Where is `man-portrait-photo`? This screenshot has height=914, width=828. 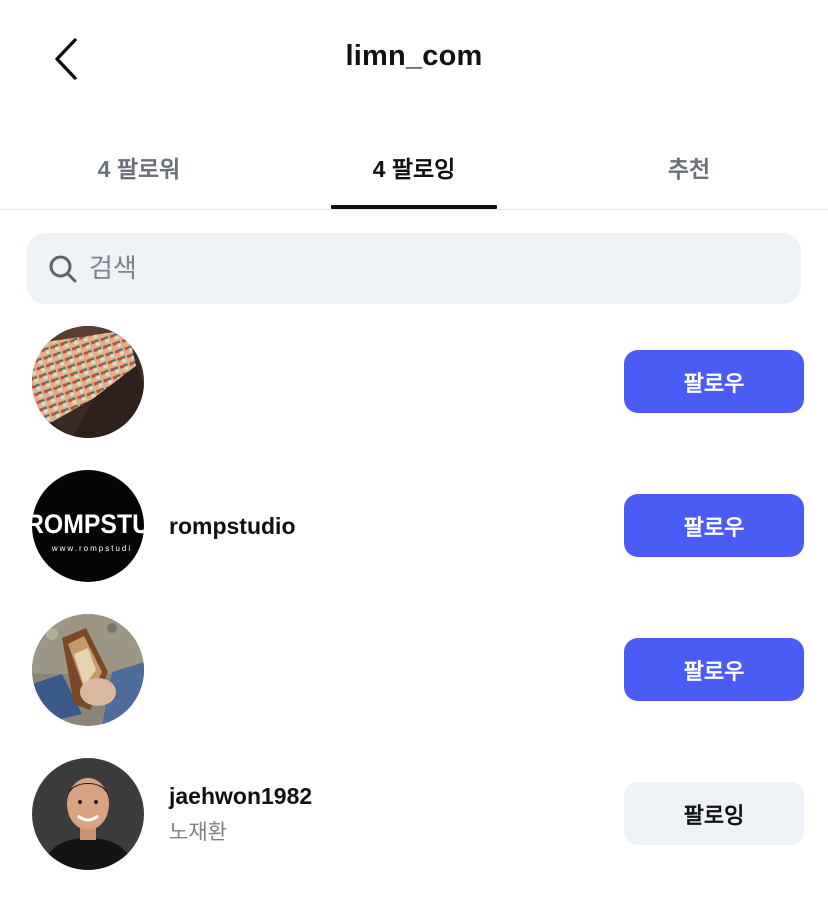
man-portrait-photo is located at coordinates (88, 814).